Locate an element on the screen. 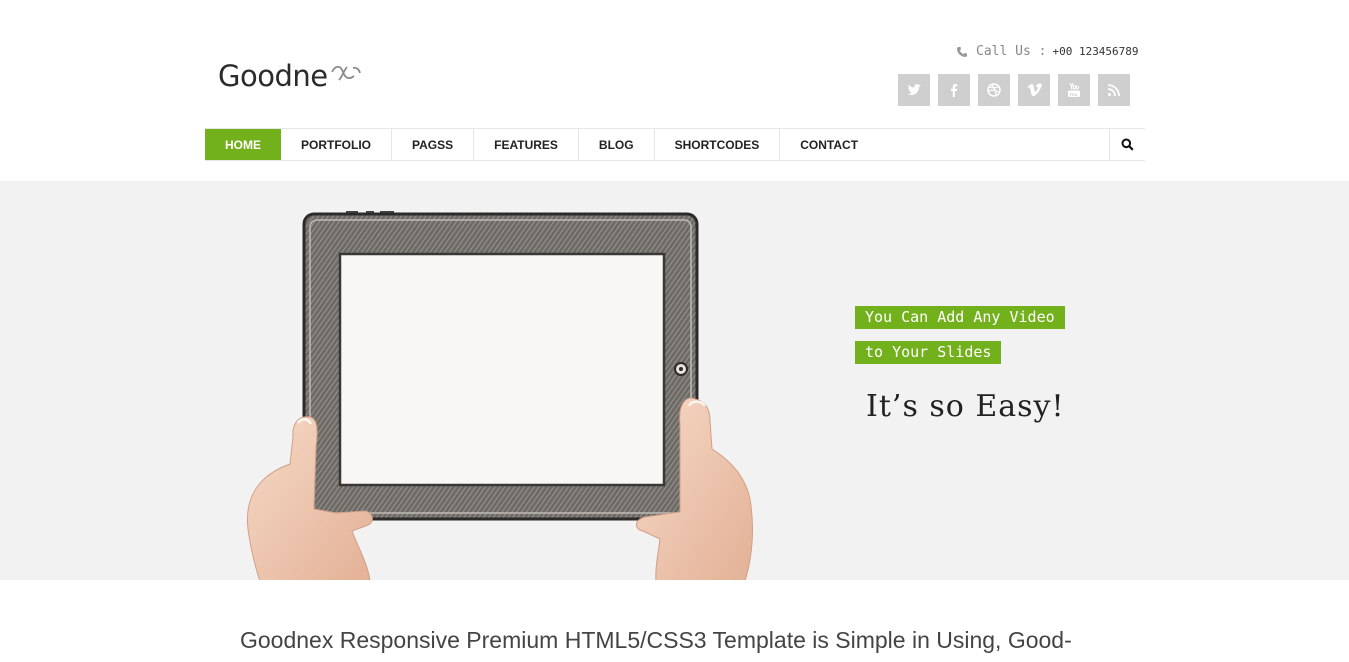  youtube-link: You is located at coordinates (1074, 90).